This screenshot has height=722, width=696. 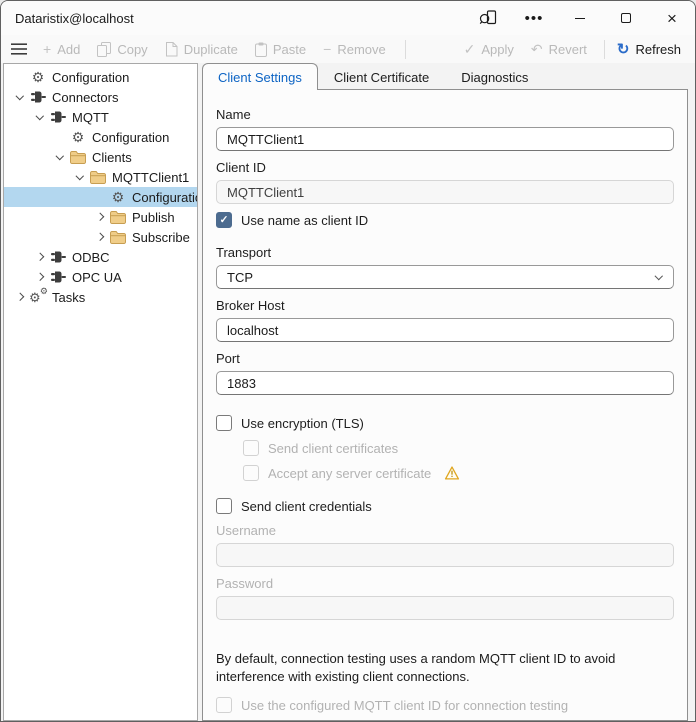 What do you see at coordinates (458, 448) in the screenshot?
I see `send-client-certificates-checkbox: Send client certificates` at bounding box center [458, 448].